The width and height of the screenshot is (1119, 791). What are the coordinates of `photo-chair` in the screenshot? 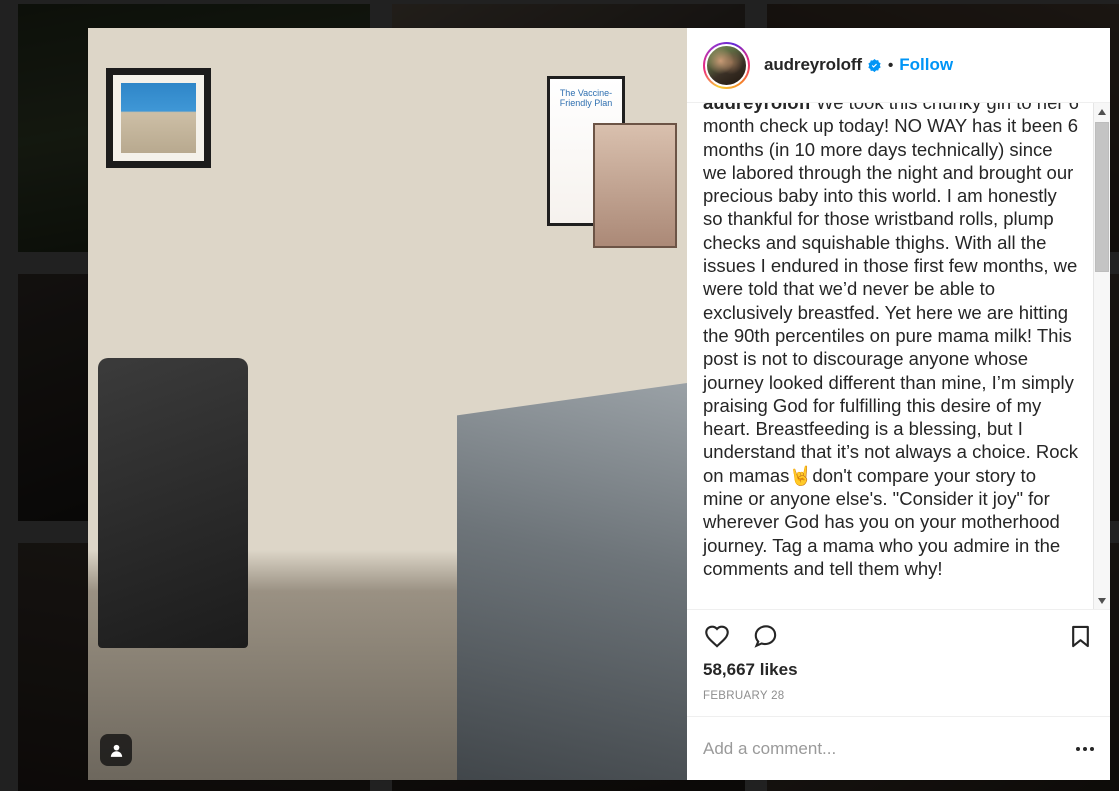 It's located at (173, 503).